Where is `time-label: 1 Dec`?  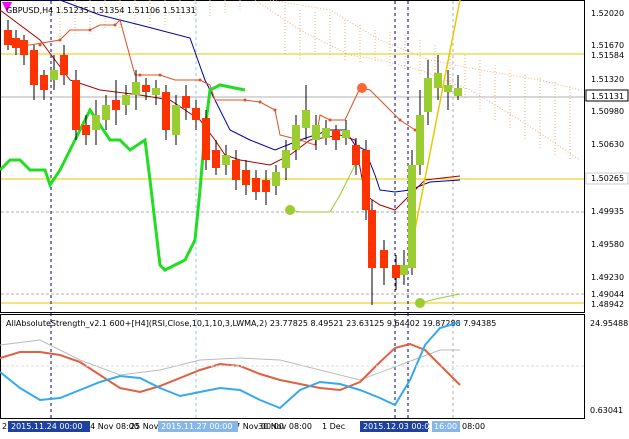
time-label: 1 Dec is located at coordinates (333, 426).